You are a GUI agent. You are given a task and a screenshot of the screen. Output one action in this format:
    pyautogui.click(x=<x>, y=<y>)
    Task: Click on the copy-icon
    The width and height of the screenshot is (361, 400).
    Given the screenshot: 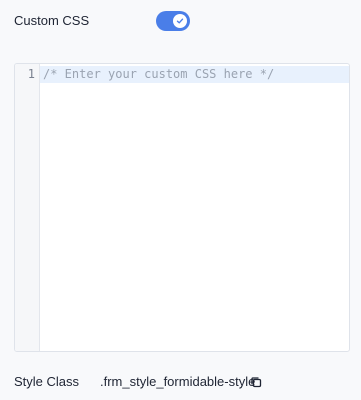 What is the action you would take?
    pyautogui.click(x=256, y=382)
    